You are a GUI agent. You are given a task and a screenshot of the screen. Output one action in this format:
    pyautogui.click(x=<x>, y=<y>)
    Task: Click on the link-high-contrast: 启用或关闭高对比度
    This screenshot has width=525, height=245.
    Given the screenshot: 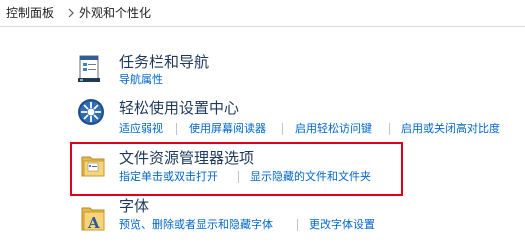 What is the action you would take?
    pyautogui.click(x=450, y=129)
    